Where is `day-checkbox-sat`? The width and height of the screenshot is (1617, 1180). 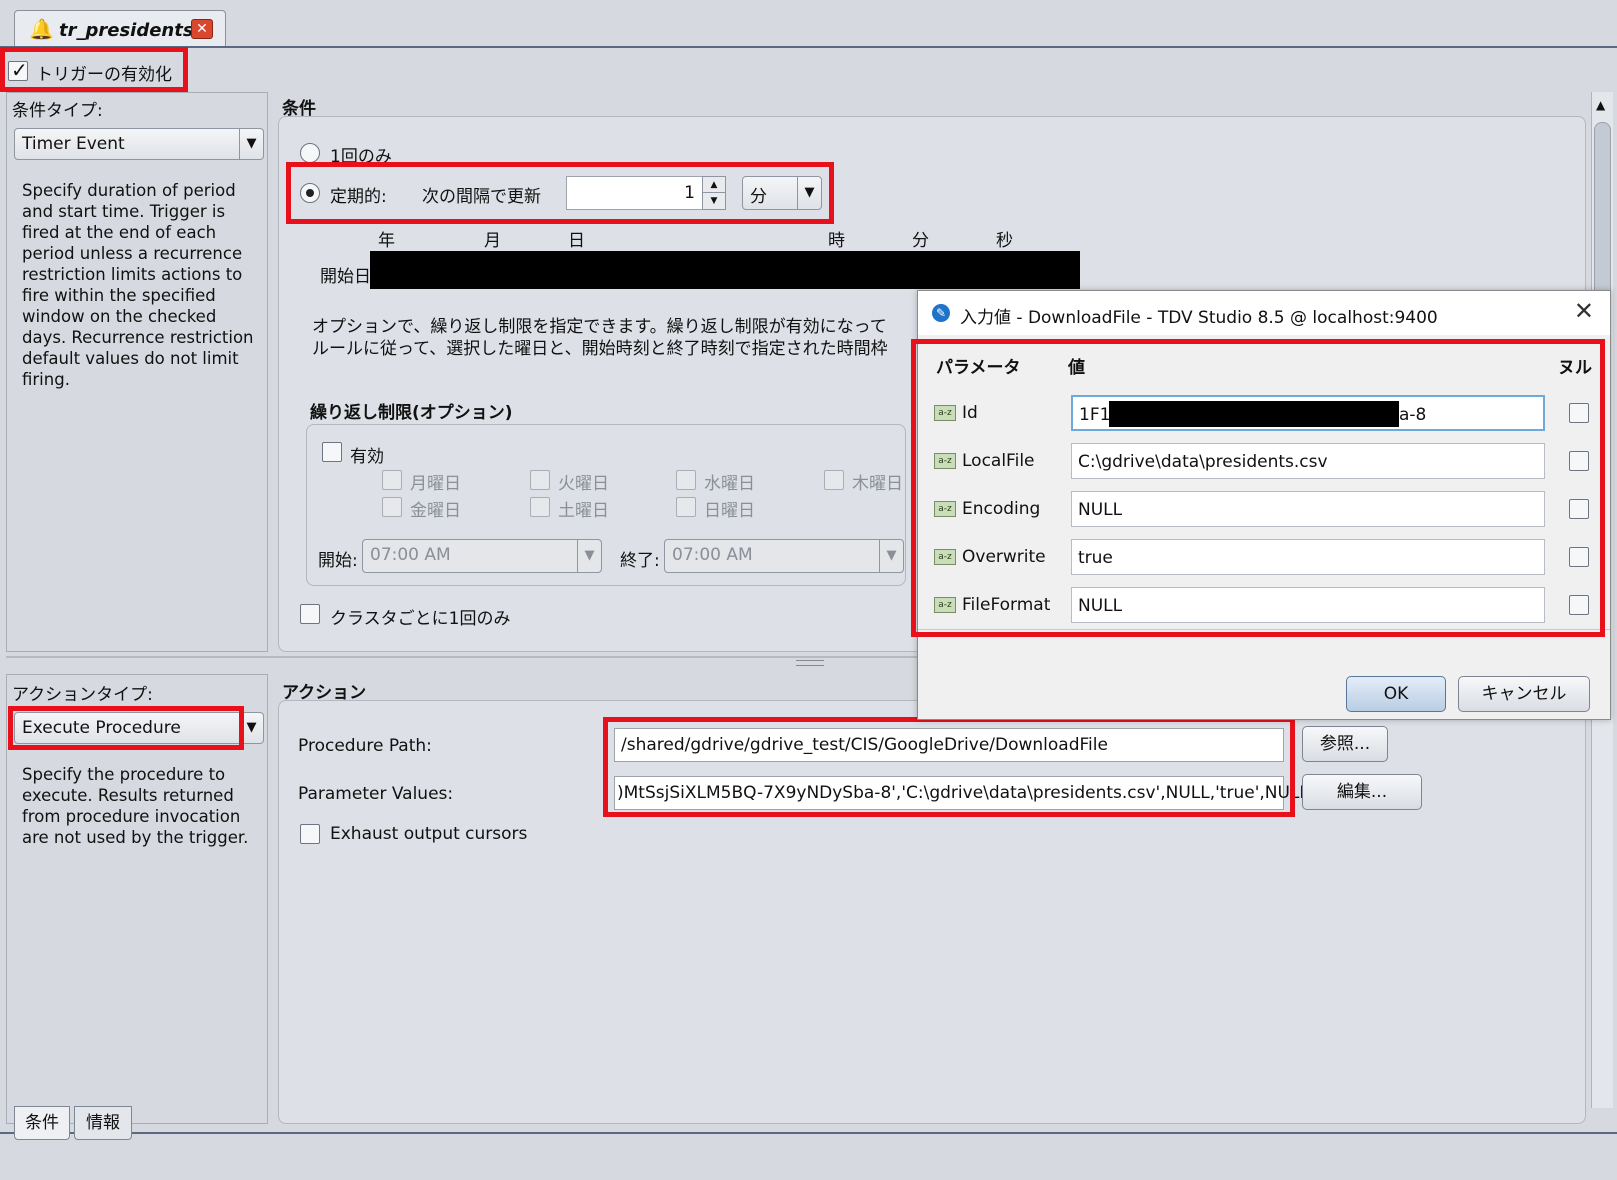 day-checkbox-sat is located at coordinates (540, 507).